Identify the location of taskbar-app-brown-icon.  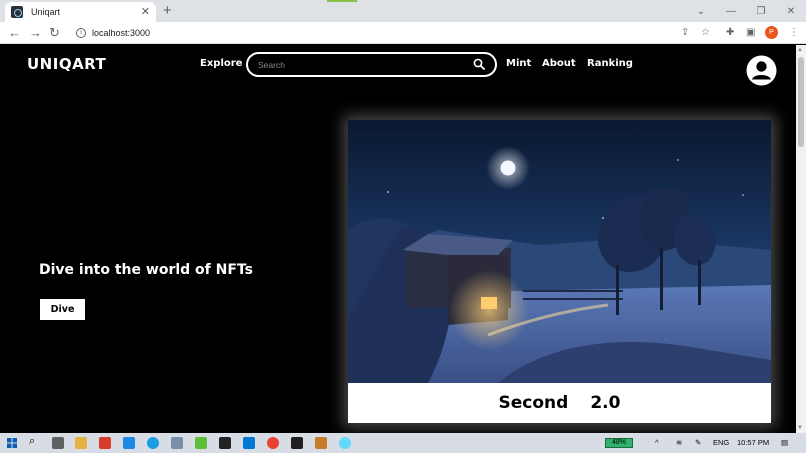
(321, 443).